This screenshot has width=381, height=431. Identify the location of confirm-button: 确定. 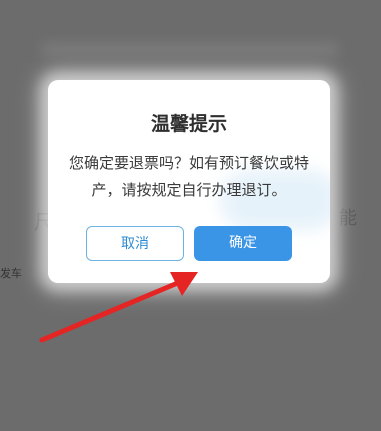
(243, 243).